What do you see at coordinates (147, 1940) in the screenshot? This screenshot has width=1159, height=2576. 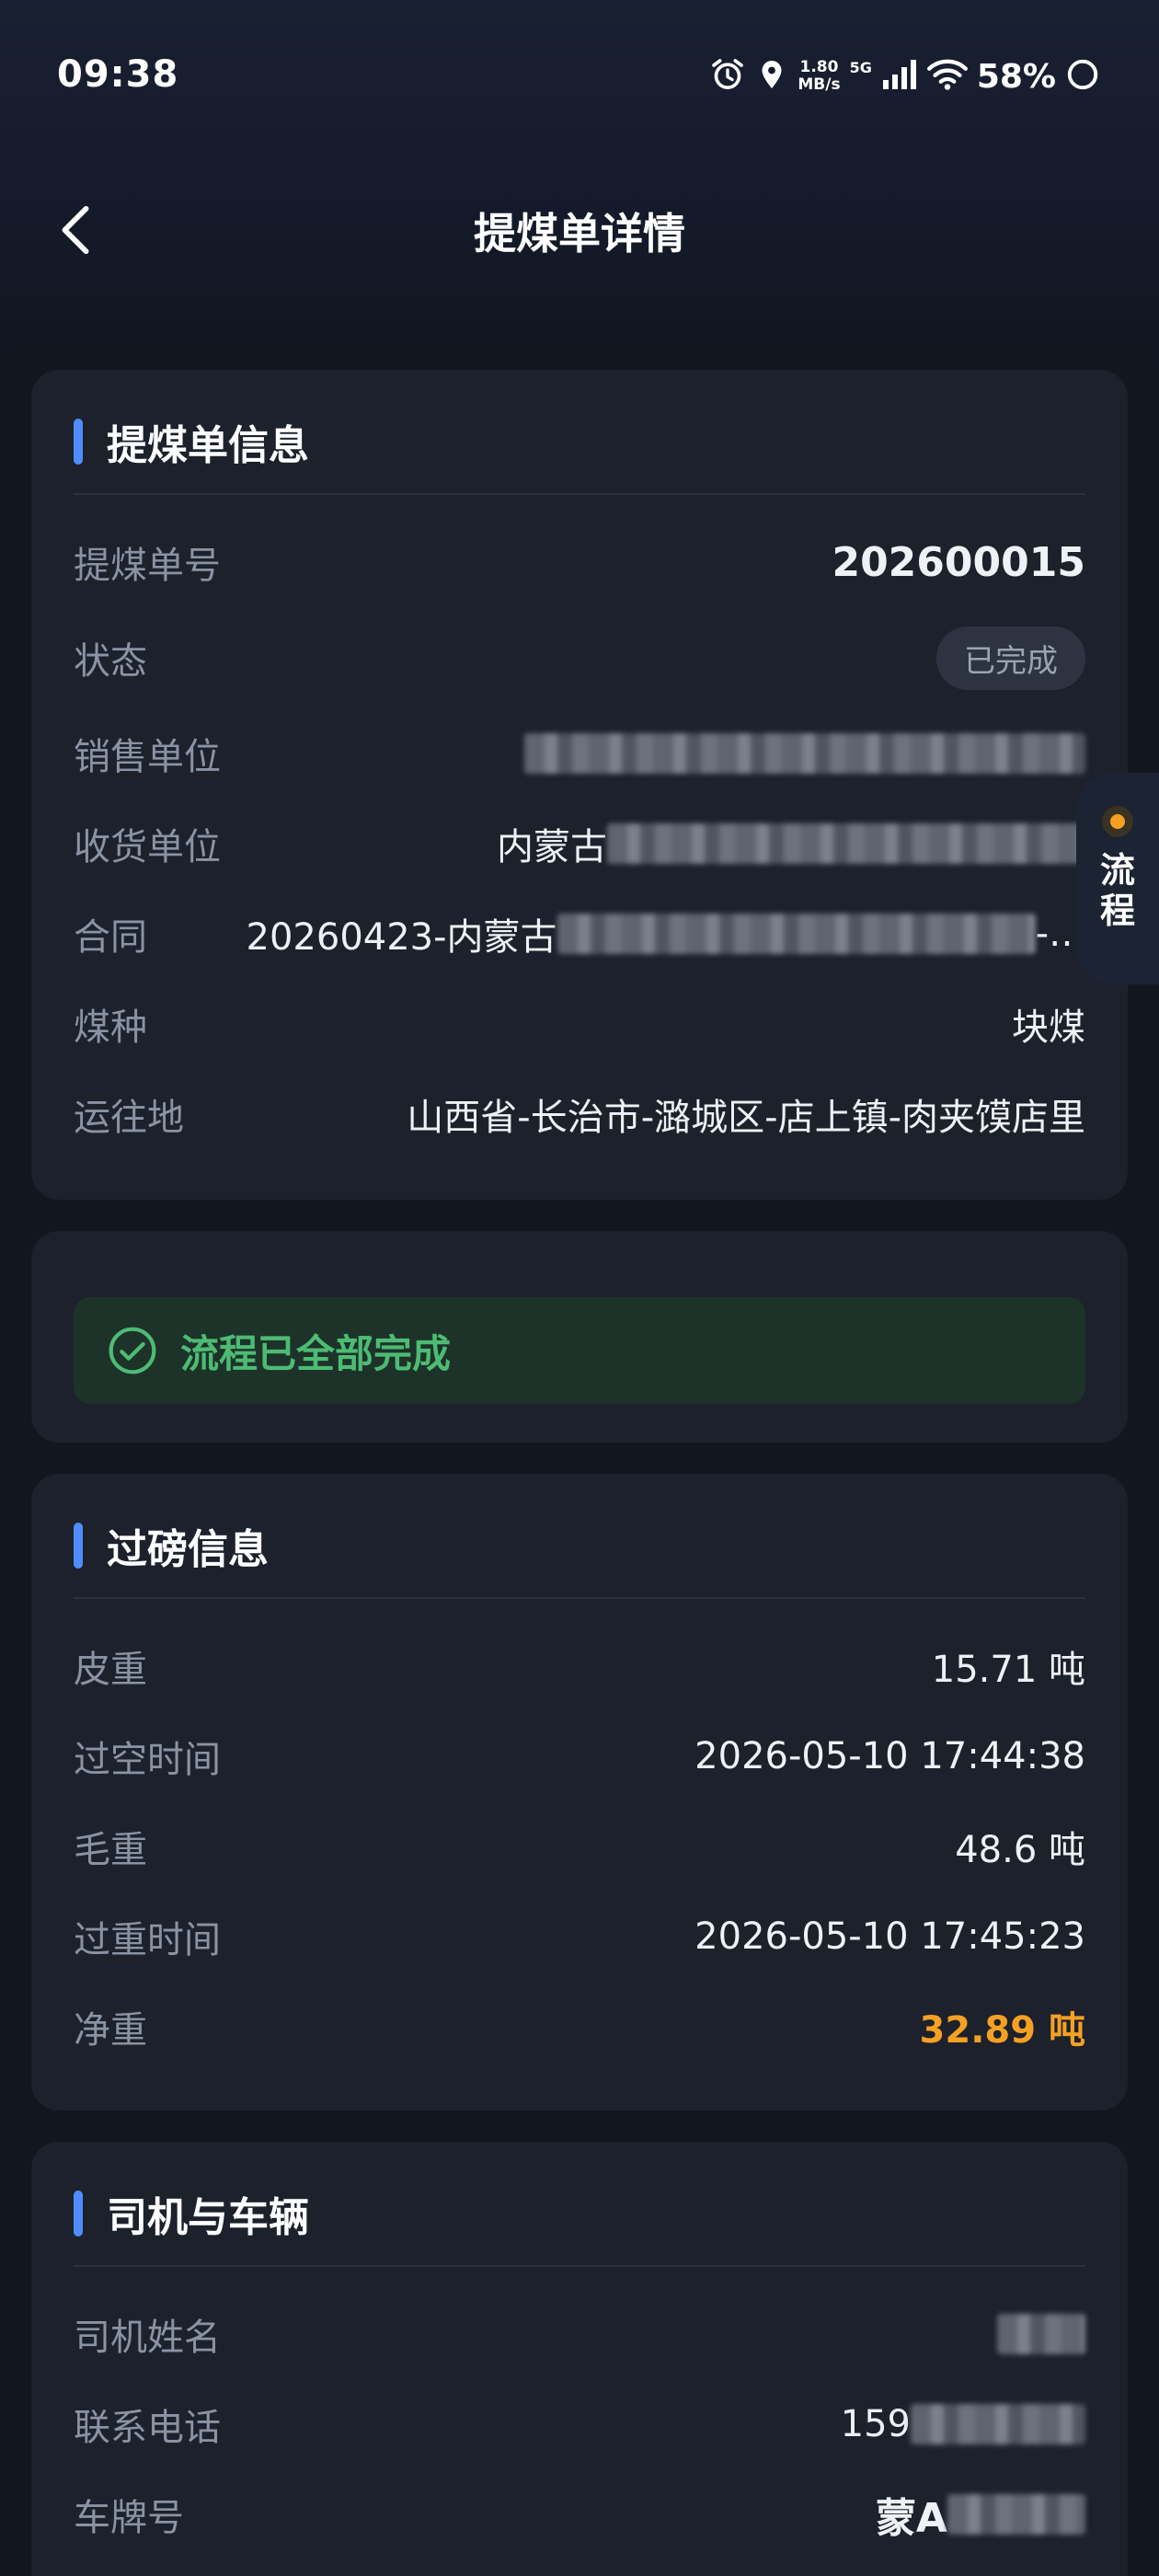 I see `label: 过重时间` at bounding box center [147, 1940].